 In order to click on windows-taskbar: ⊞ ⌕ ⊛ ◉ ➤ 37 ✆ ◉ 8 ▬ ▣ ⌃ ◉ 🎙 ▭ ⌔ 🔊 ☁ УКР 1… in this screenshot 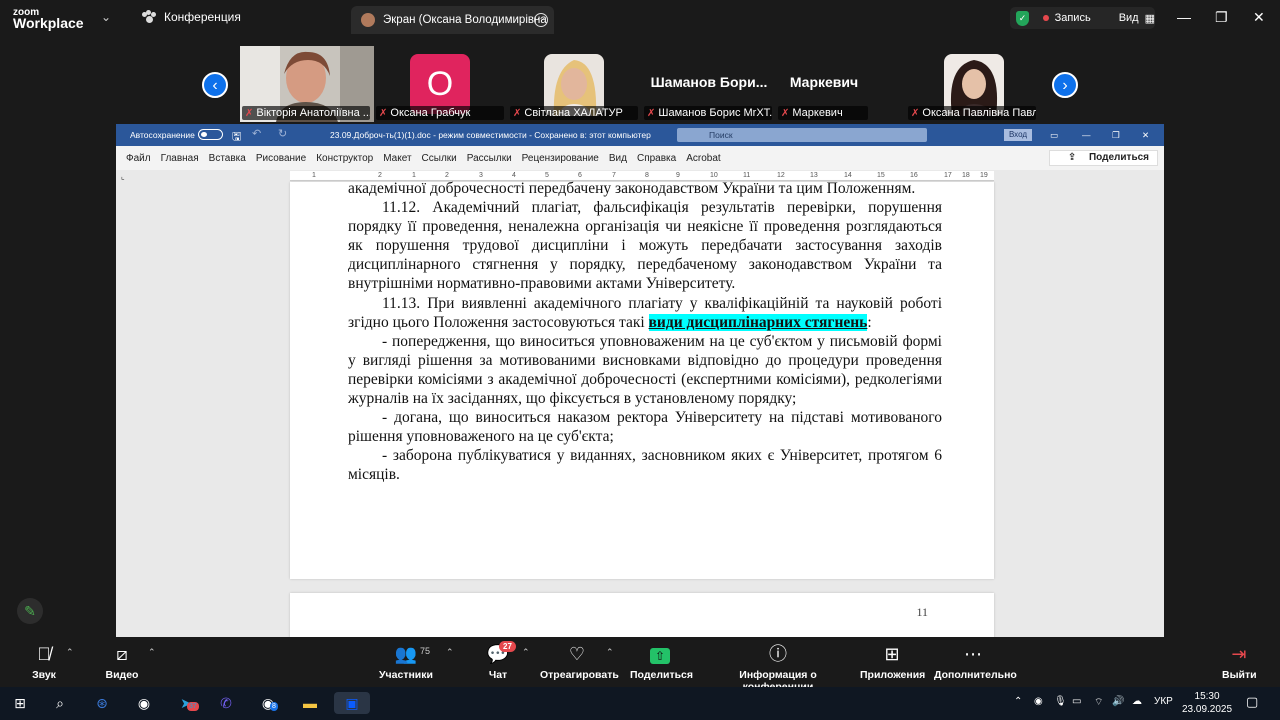, I will do `click(640, 703)`.